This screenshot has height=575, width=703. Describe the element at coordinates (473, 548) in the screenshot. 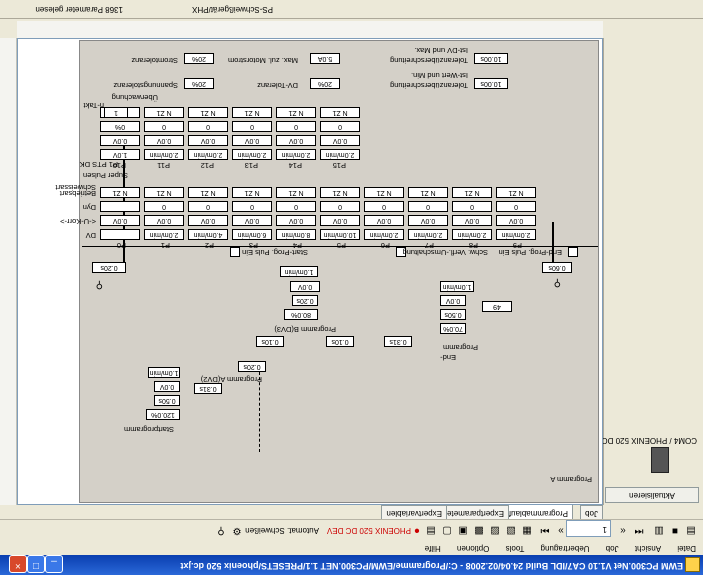

I see `menu-optionen: Optionen` at that location.